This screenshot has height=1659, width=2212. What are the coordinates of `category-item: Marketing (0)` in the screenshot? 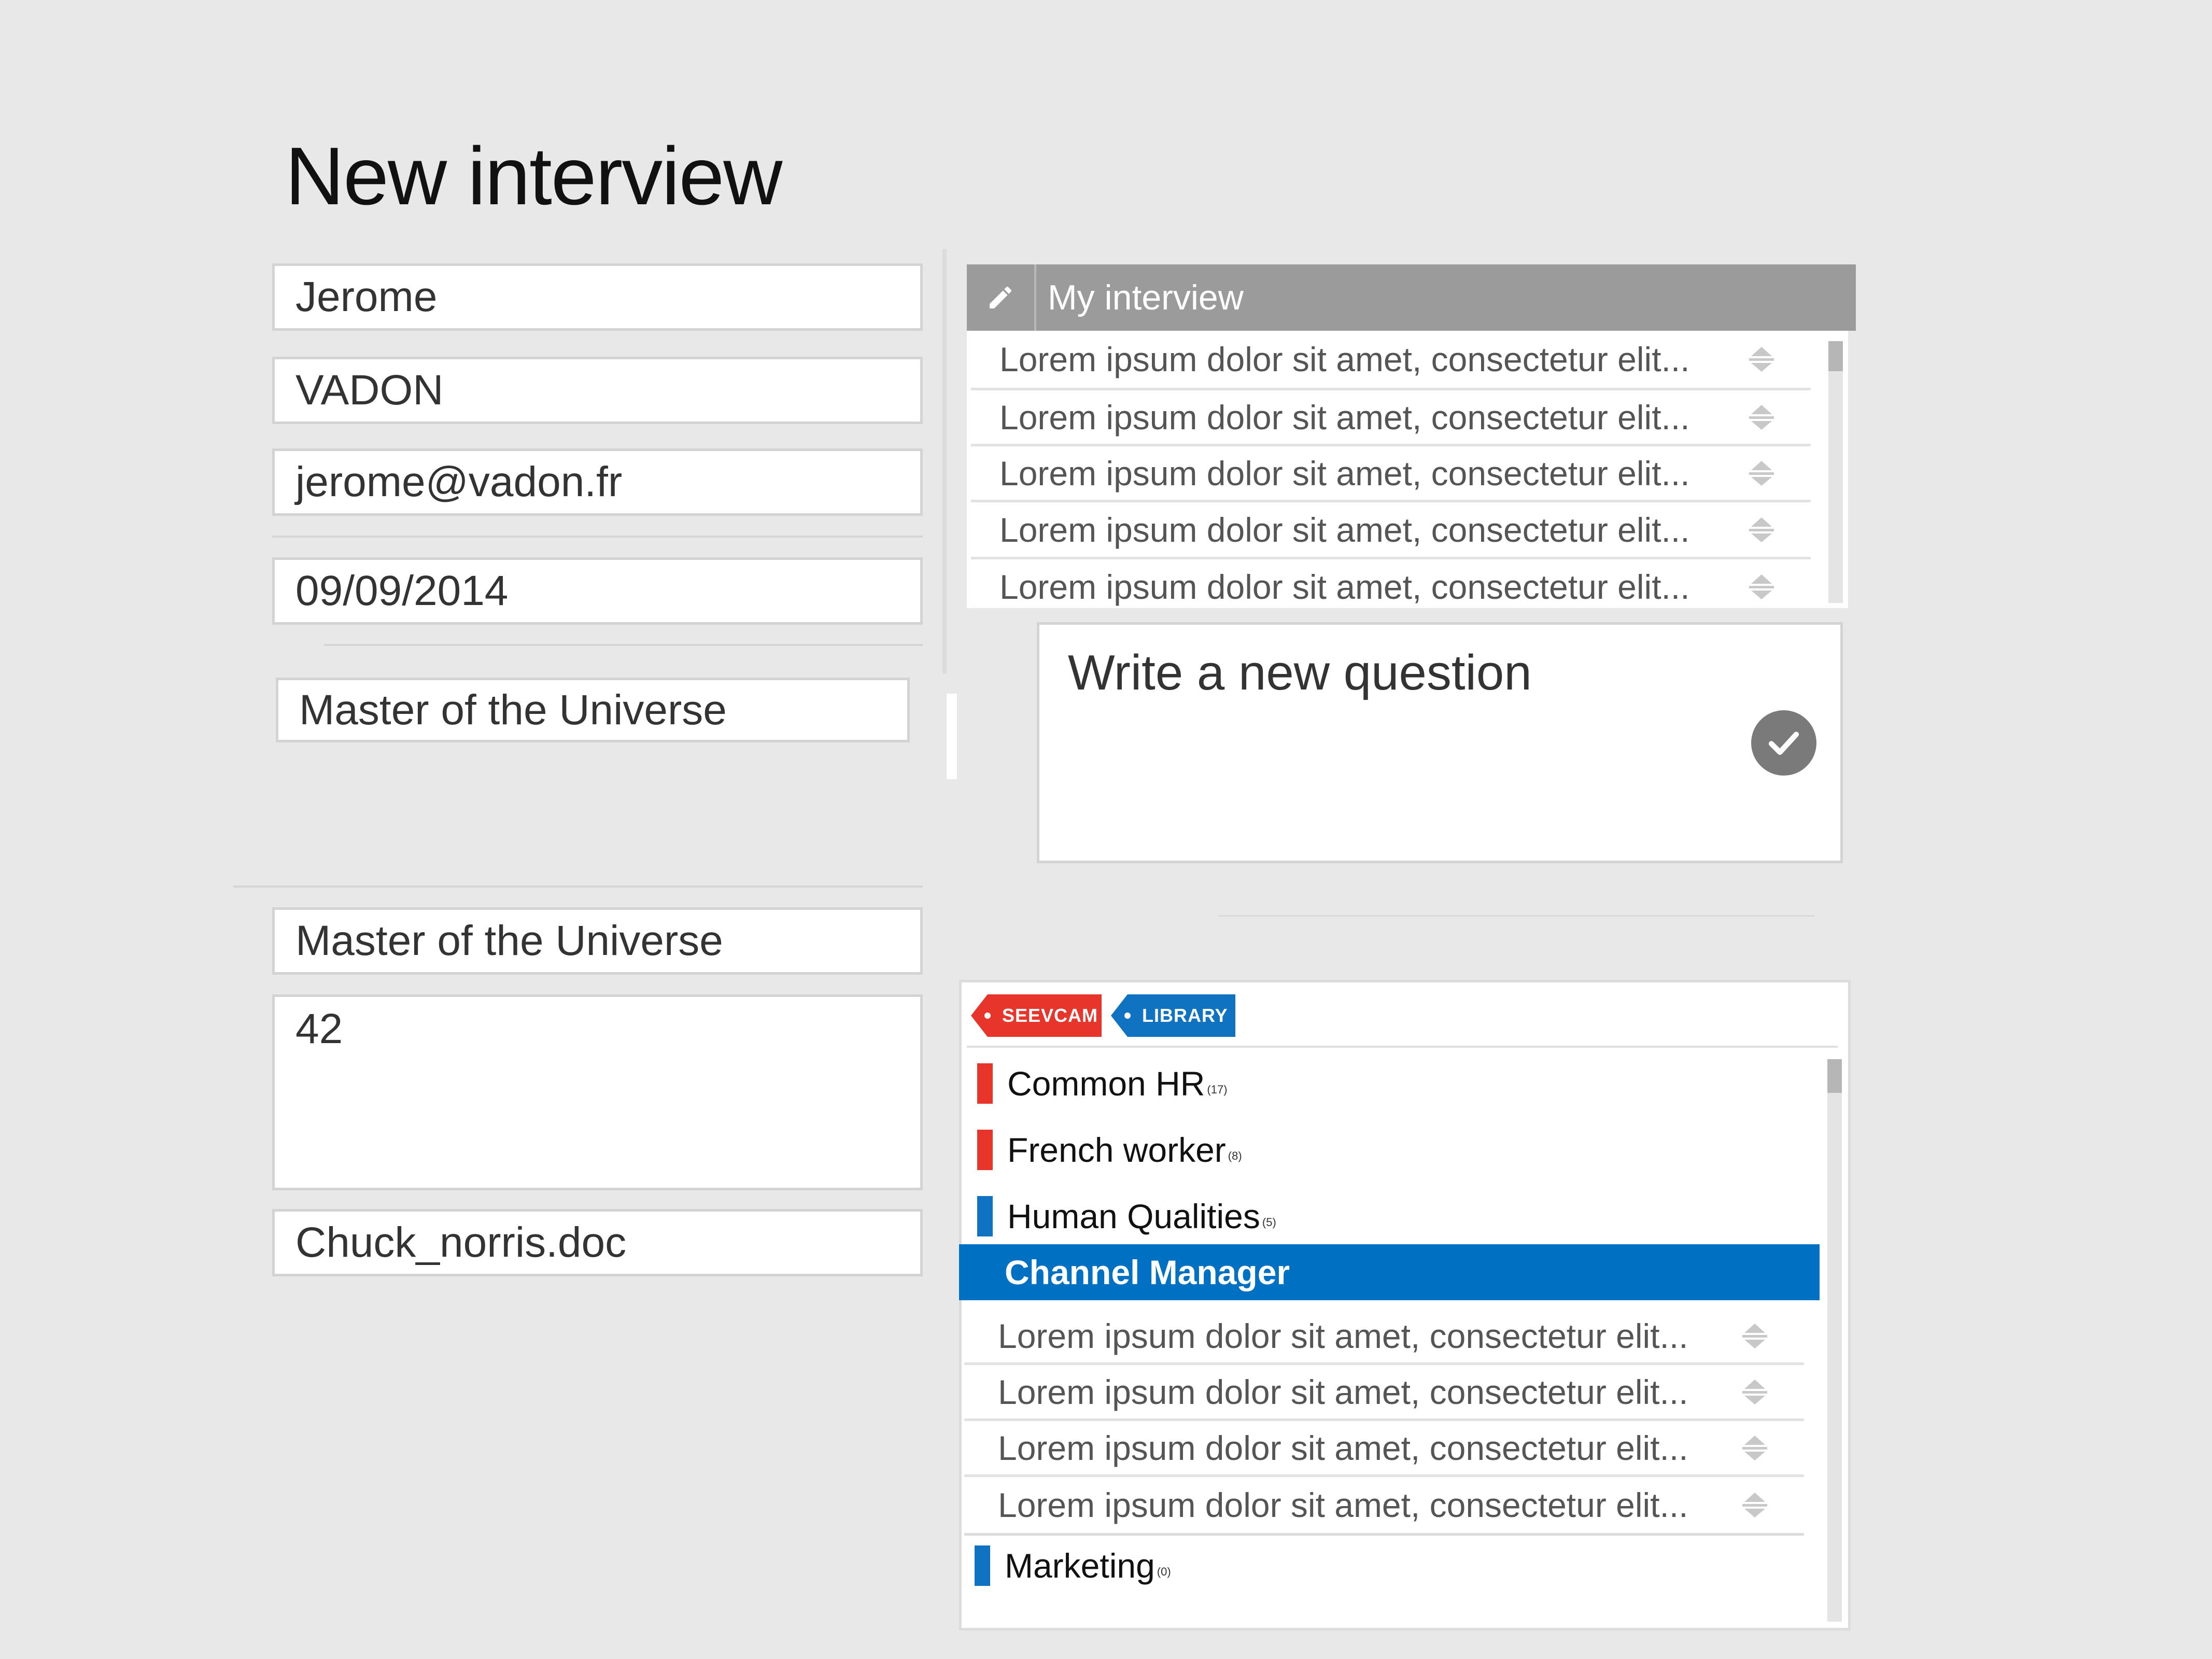 It's located at (1073, 1566).